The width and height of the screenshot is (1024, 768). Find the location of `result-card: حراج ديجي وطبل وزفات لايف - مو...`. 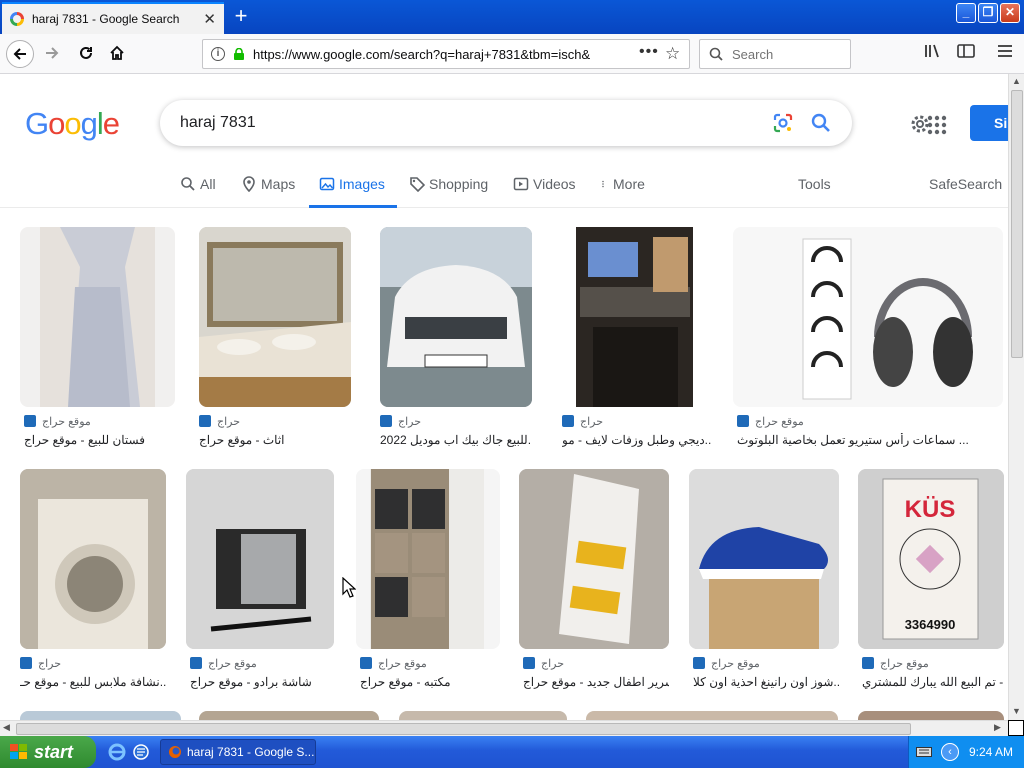

result-card: حراج ديجي وطبل وزفات لايف - مو... is located at coordinates (635, 342).